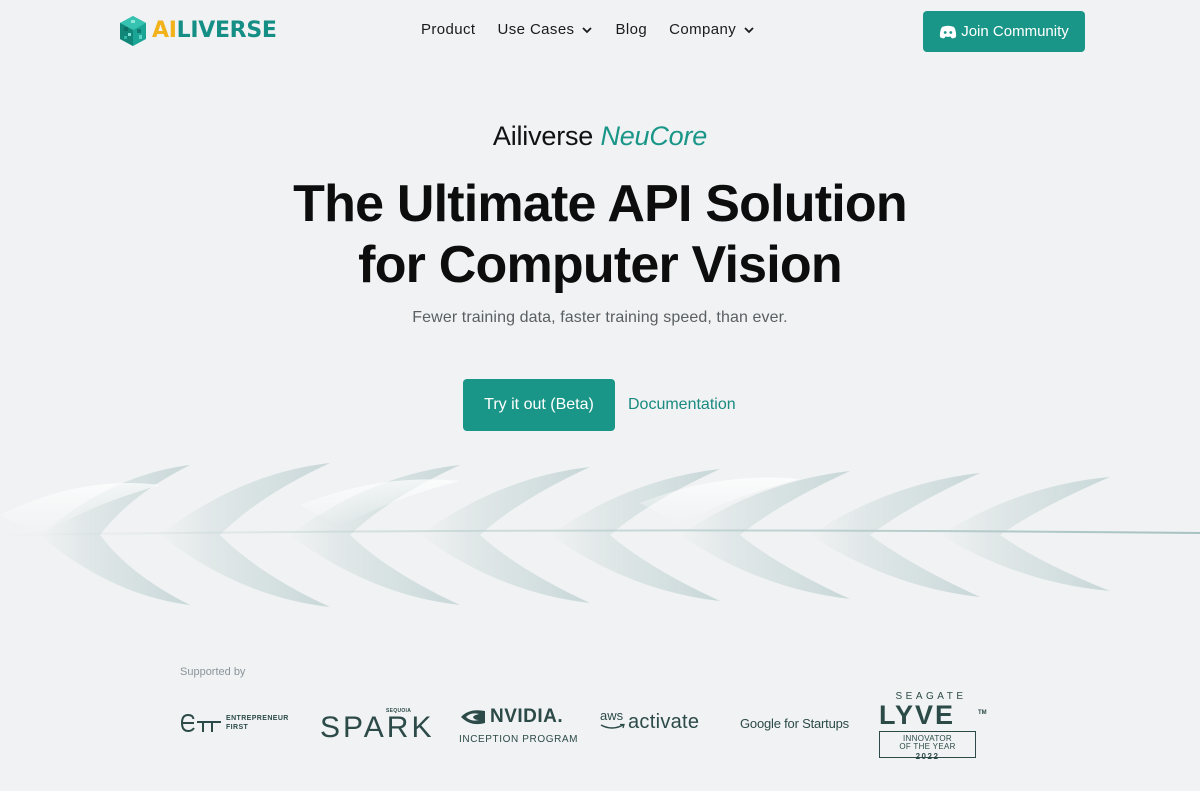  Describe the element at coordinates (982, 713) in the screenshot. I see `lyve-trademark: TM` at that location.